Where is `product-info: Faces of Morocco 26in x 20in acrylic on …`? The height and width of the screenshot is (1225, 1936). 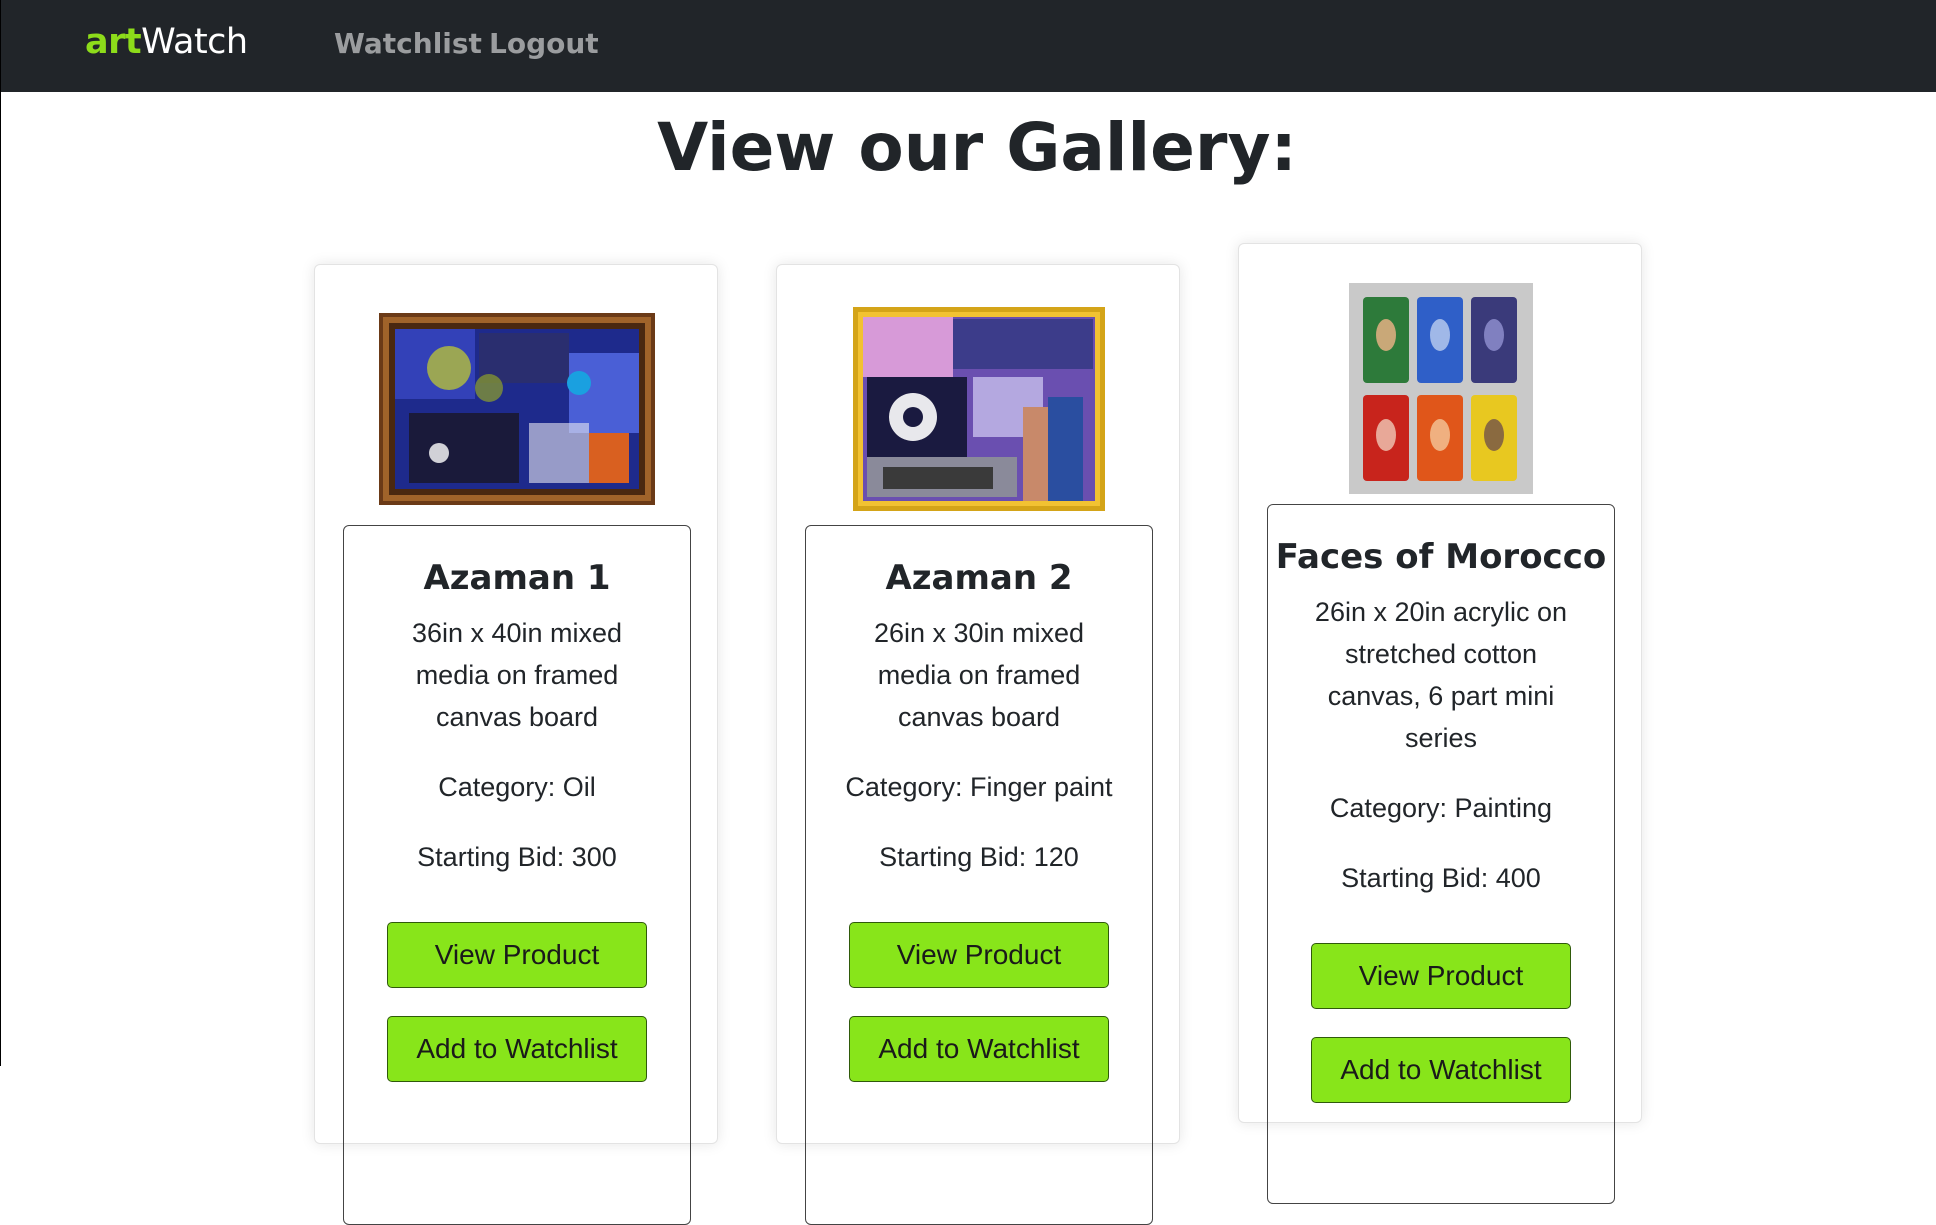 product-info: Faces of Morocco 26in x 20in acrylic on … is located at coordinates (1441, 854).